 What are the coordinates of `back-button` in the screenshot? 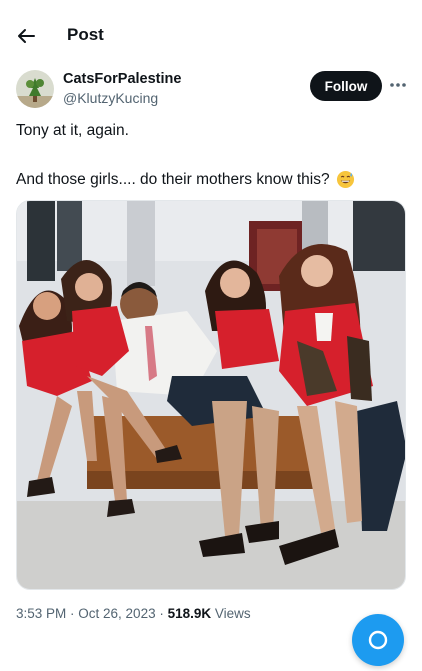 It's located at (26, 36).